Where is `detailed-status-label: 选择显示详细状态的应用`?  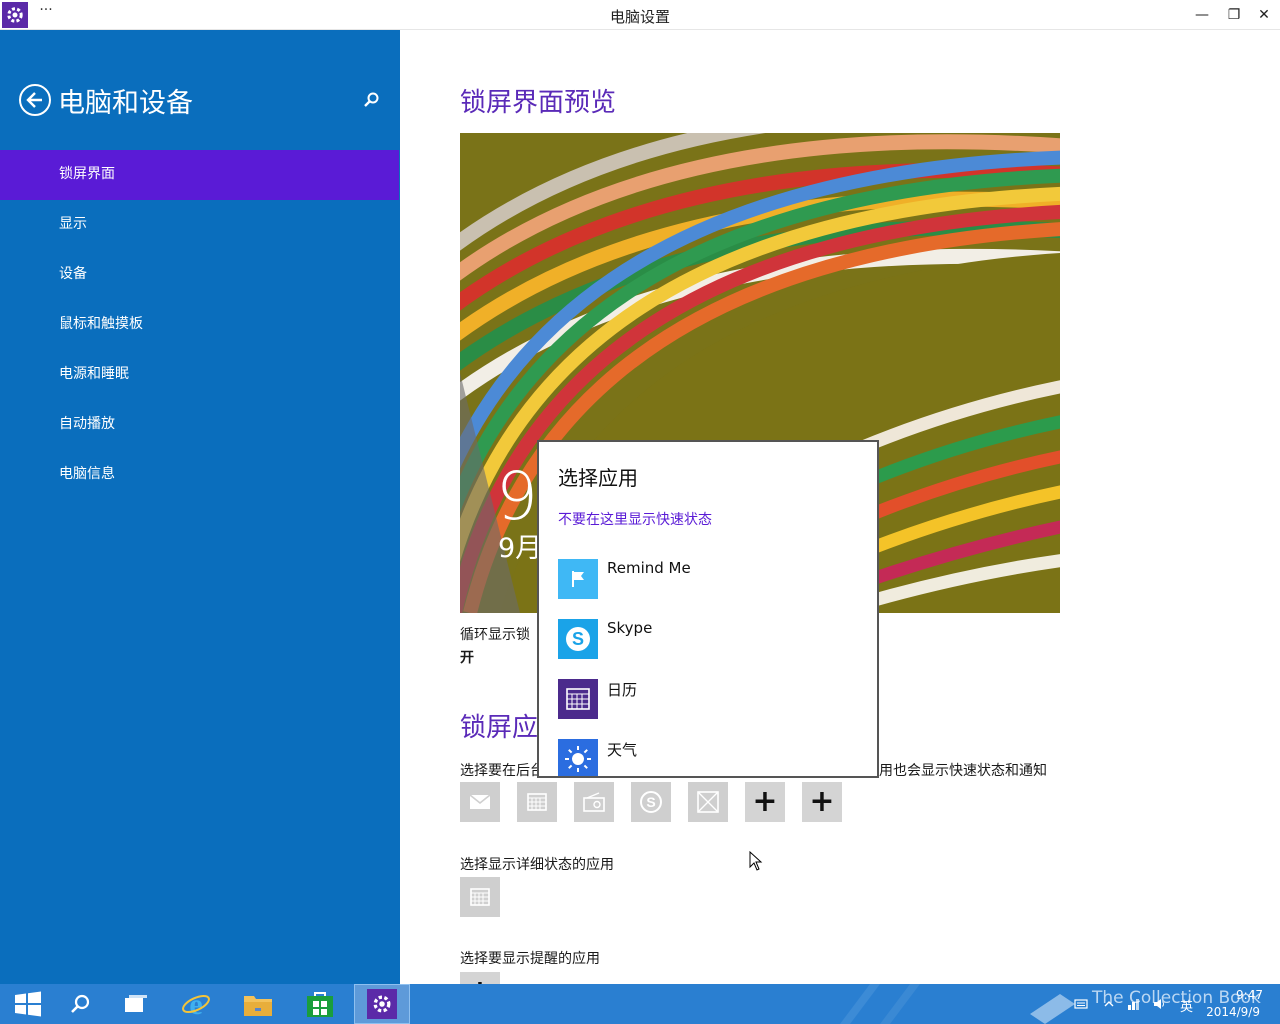
detailed-status-label: 选择显示详细状态的应用 is located at coordinates (537, 865).